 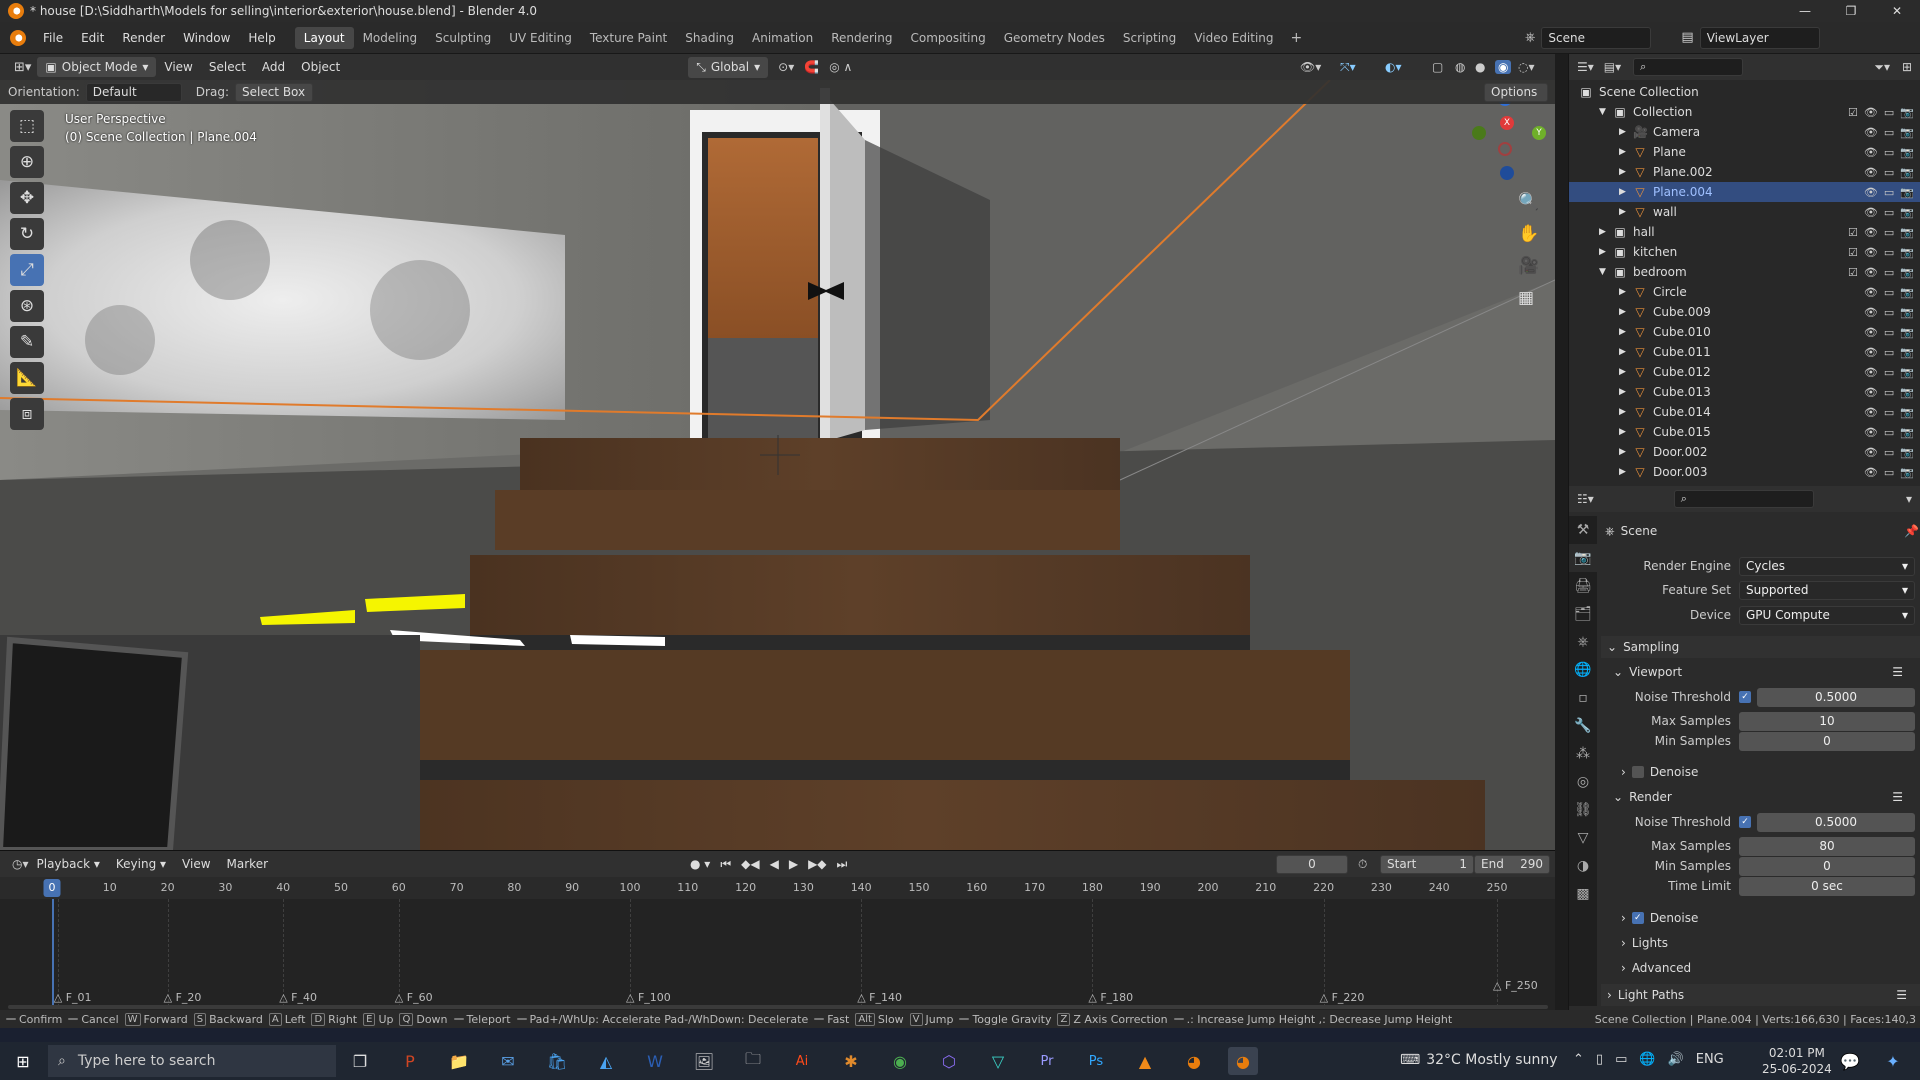 What do you see at coordinates (851, 1061) in the screenshot?
I see `app2-icon: ✱` at bounding box center [851, 1061].